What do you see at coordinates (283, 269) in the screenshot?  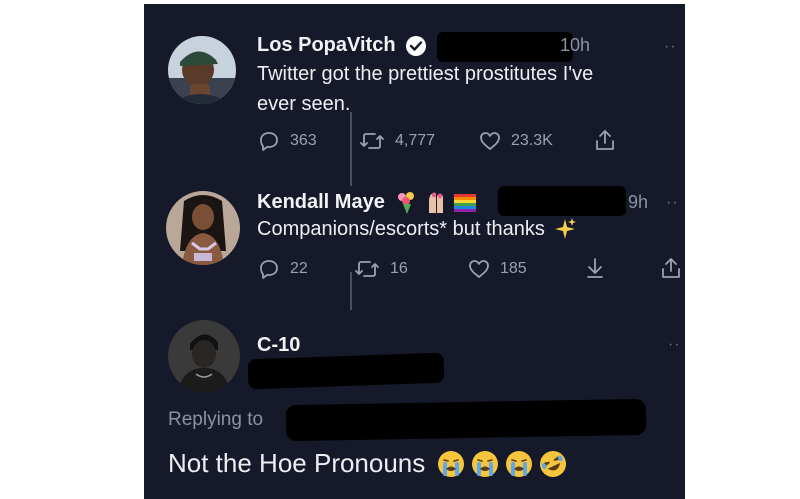 I see `reply-button: 22` at bounding box center [283, 269].